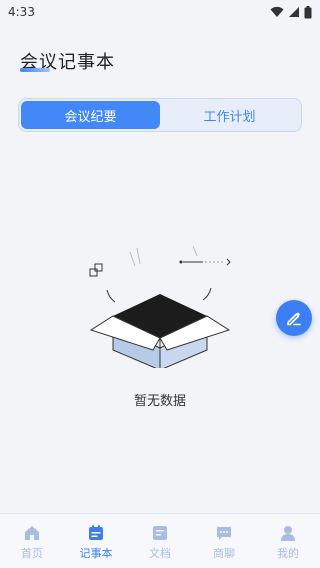 Image resolution: width=320 pixels, height=568 pixels. I want to click on tab-meeting-minutes: 会议纪要, so click(90, 115).